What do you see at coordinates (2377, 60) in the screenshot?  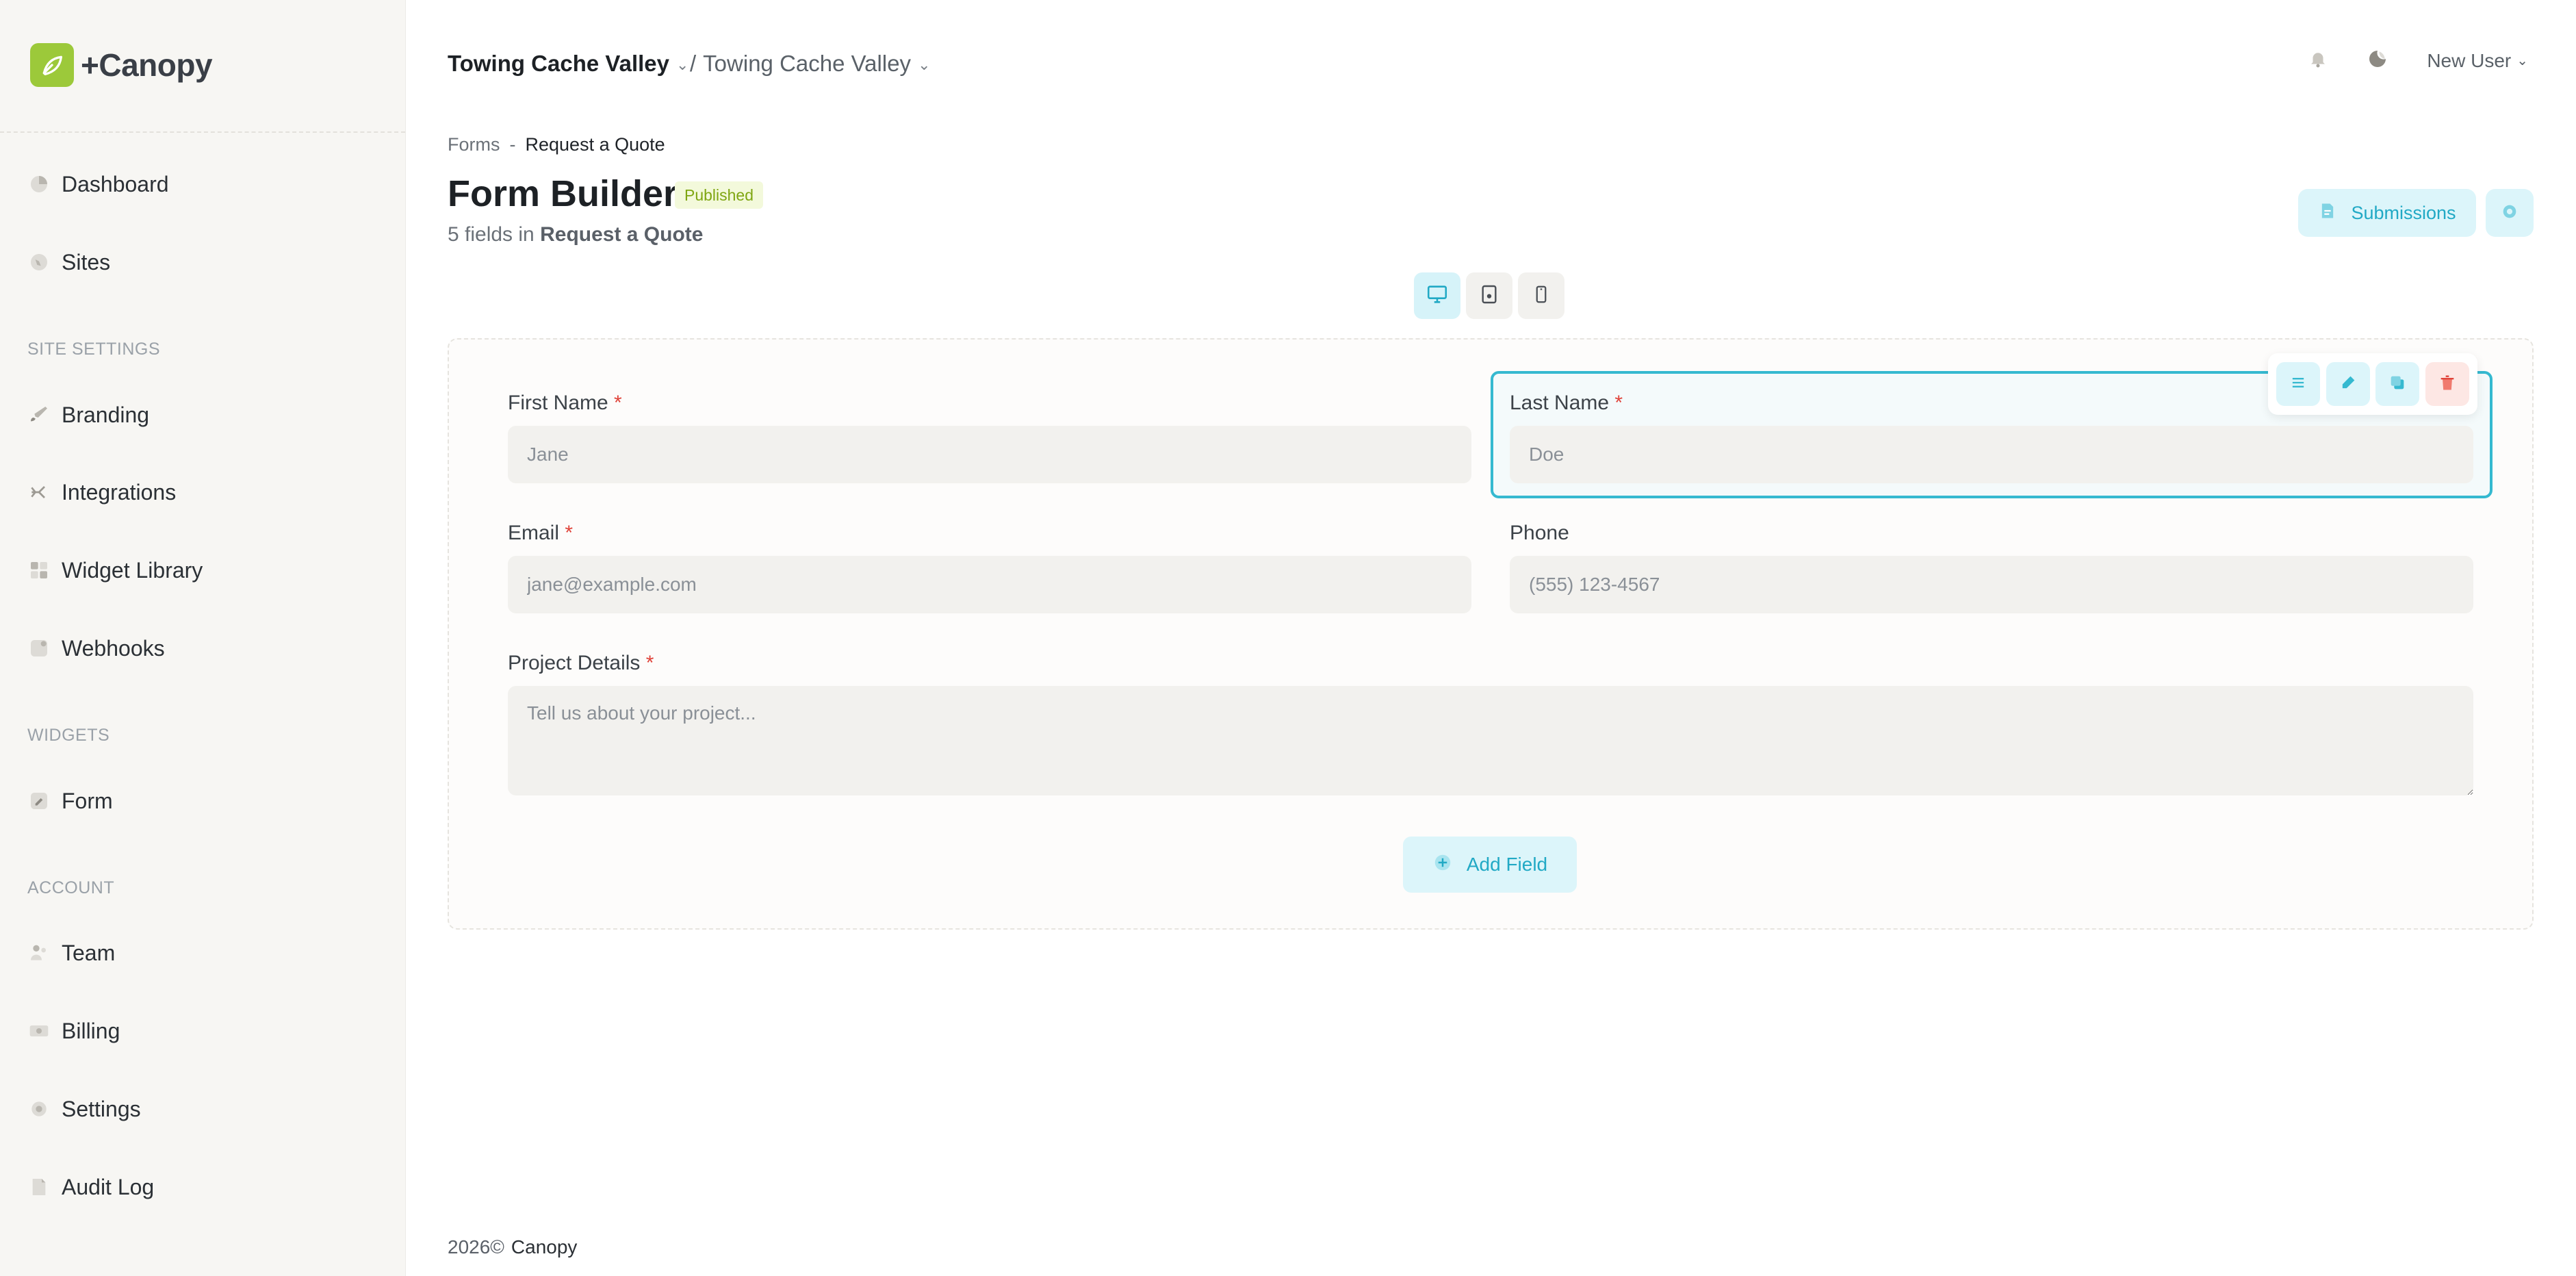 I see `theme-toggle-icon` at bounding box center [2377, 60].